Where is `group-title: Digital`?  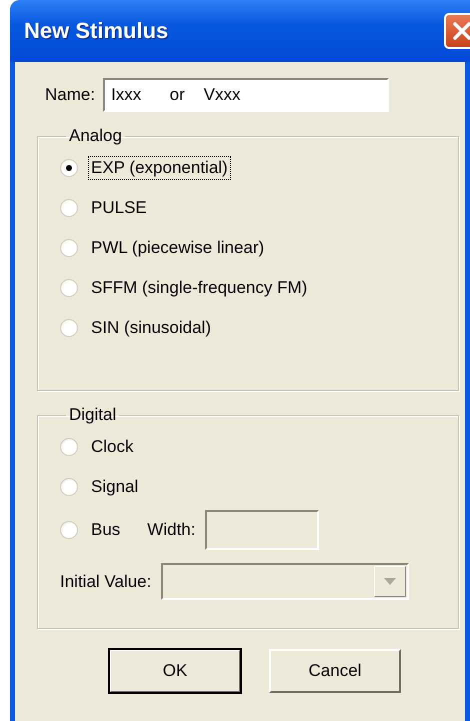
group-title: Digital is located at coordinates (93, 415).